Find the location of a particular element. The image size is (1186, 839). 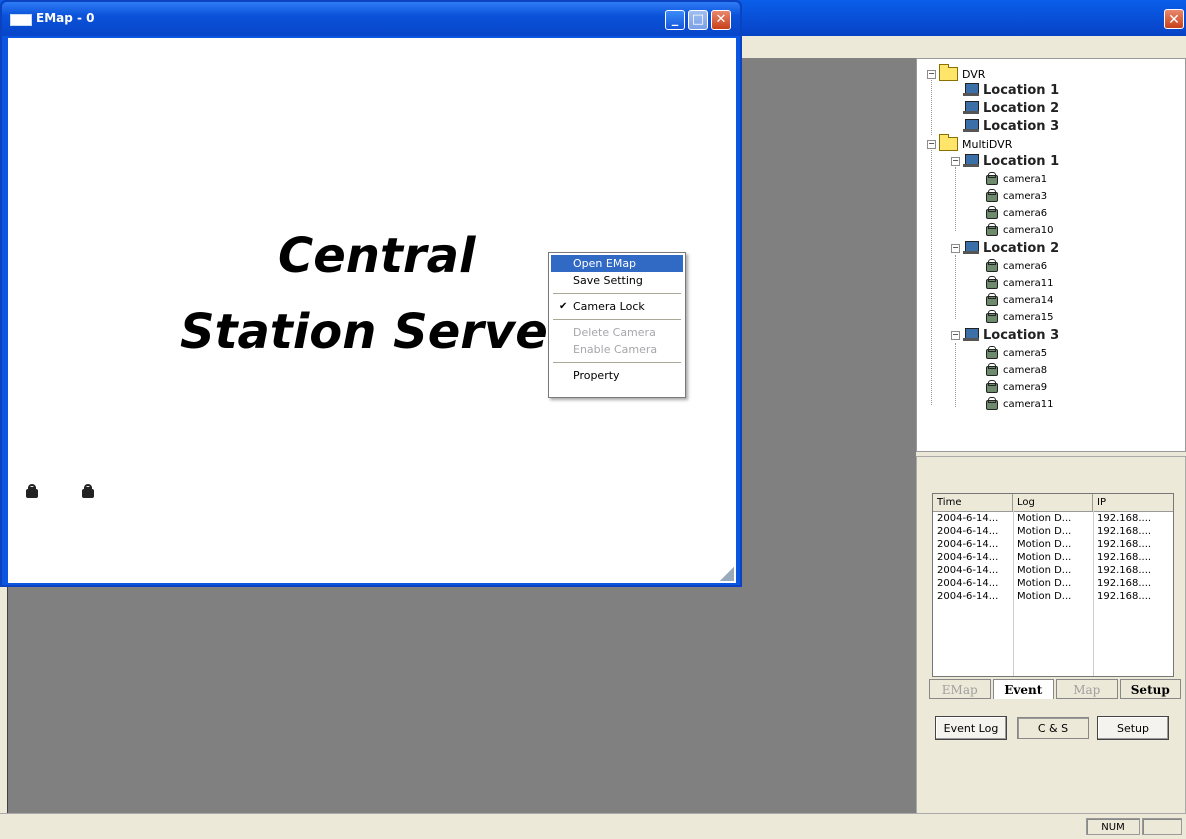

tree-node-label: camera14 is located at coordinates (1028, 300).